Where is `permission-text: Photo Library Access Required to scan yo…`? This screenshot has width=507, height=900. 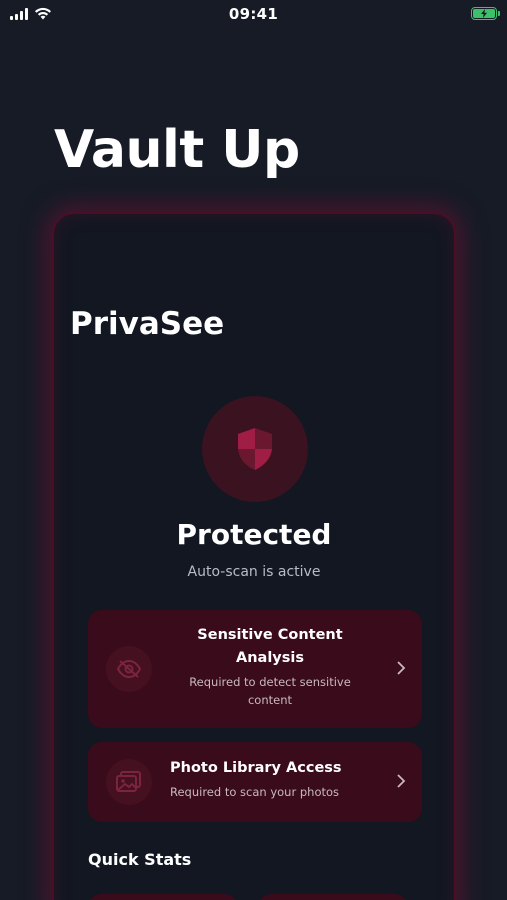
permission-text: Photo Library Access Required to scan yo… is located at coordinates (274, 779).